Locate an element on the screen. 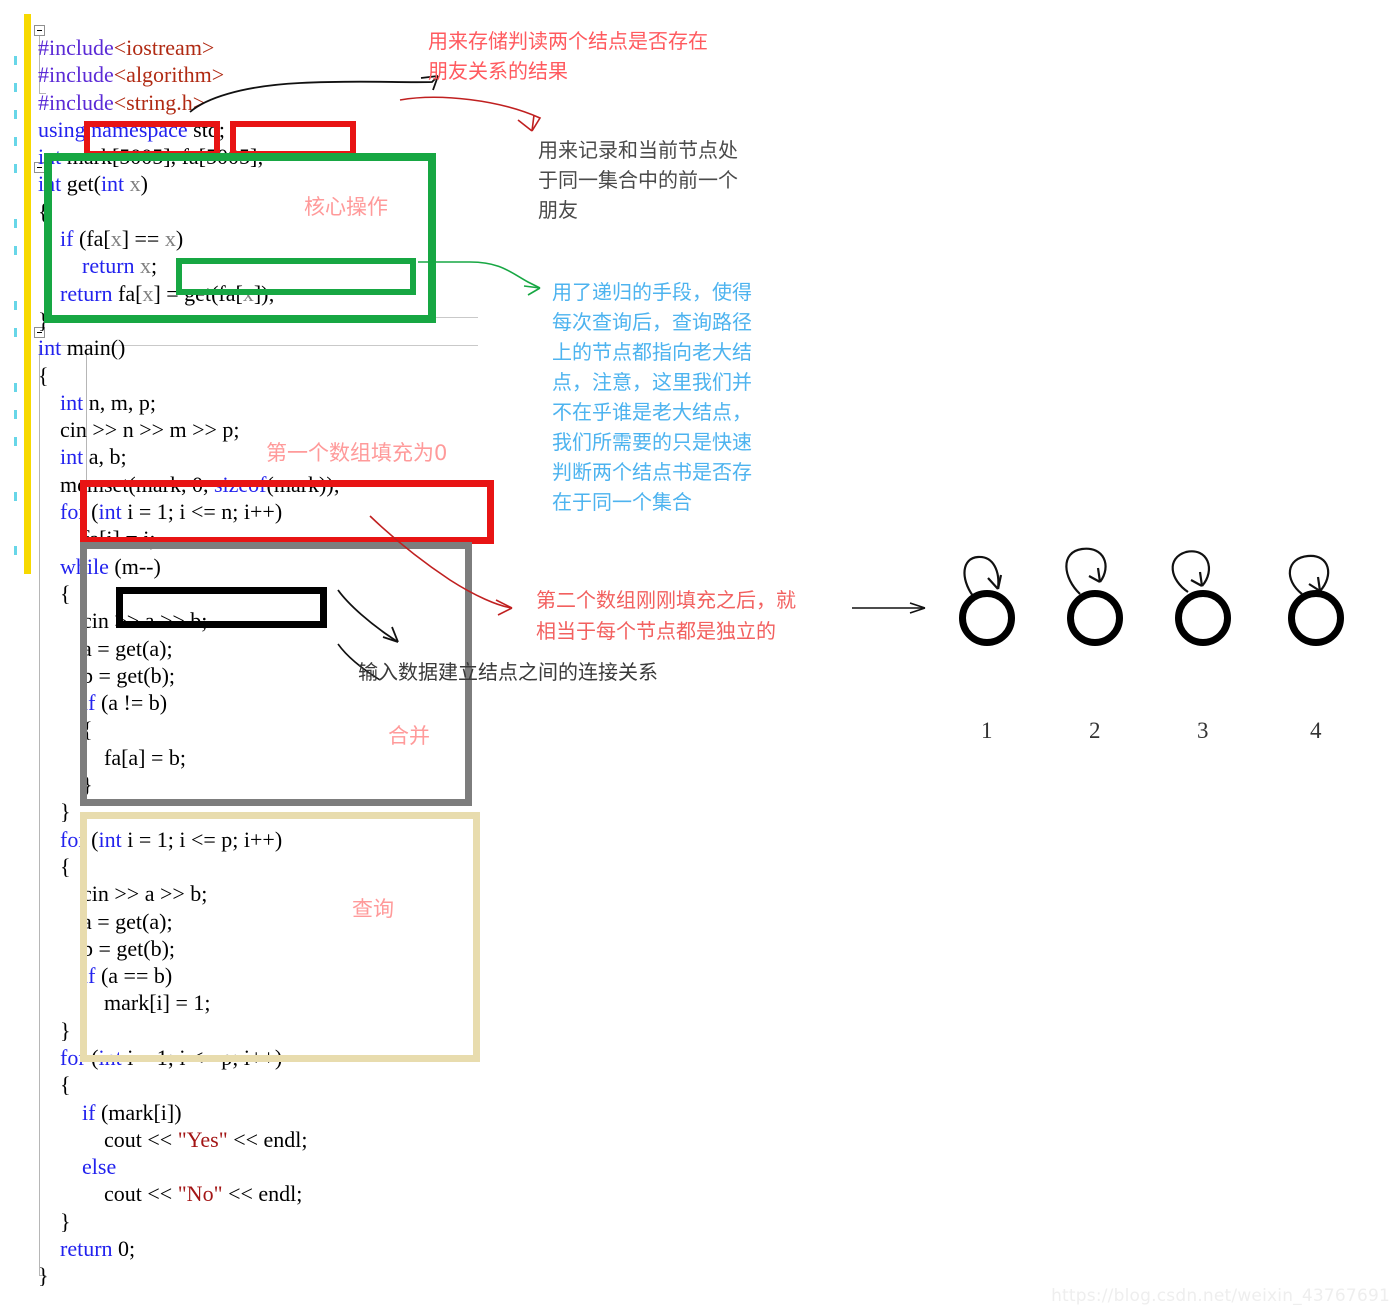  annotation-independent-nodes: 第二个数组刚刚填充之后，就 相当于每个节点都是独立的 is located at coordinates (666, 615).